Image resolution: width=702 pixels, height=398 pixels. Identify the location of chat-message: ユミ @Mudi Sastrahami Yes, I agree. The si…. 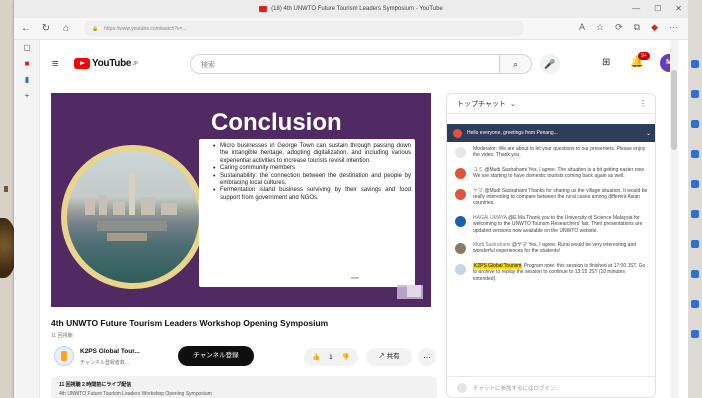
(551, 173).